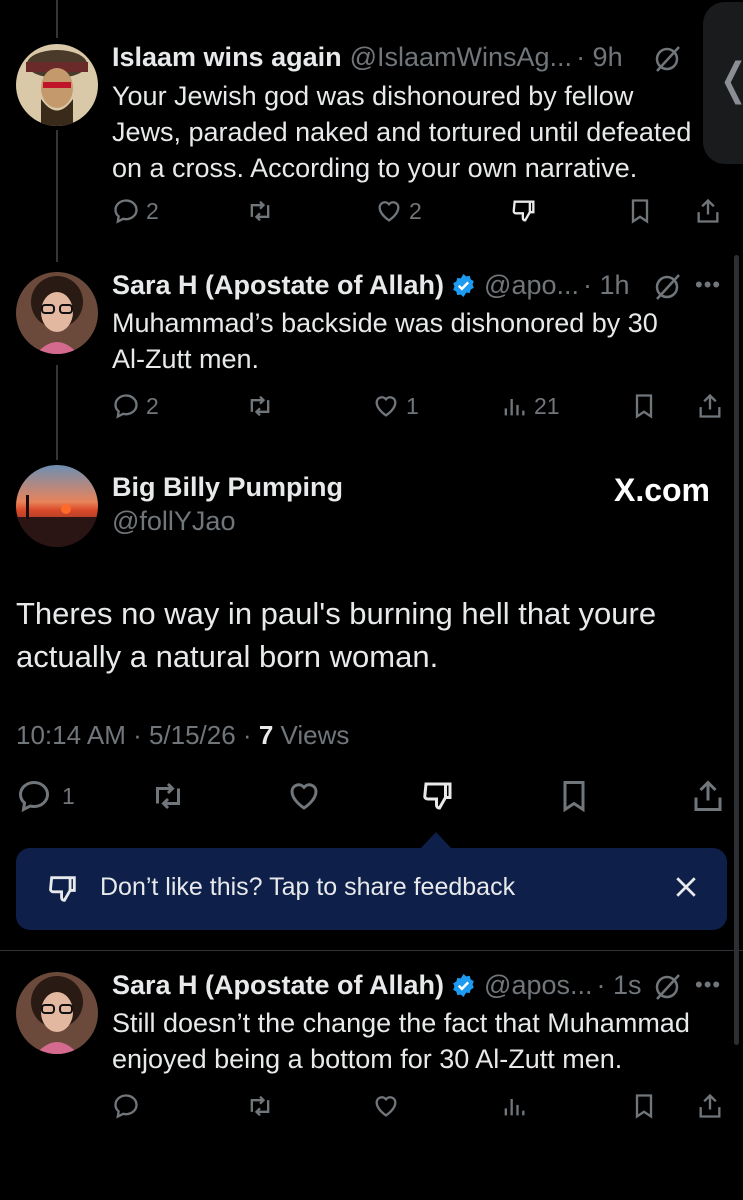  Describe the element at coordinates (619, 985) in the screenshot. I see `post-time: · 1s` at that location.